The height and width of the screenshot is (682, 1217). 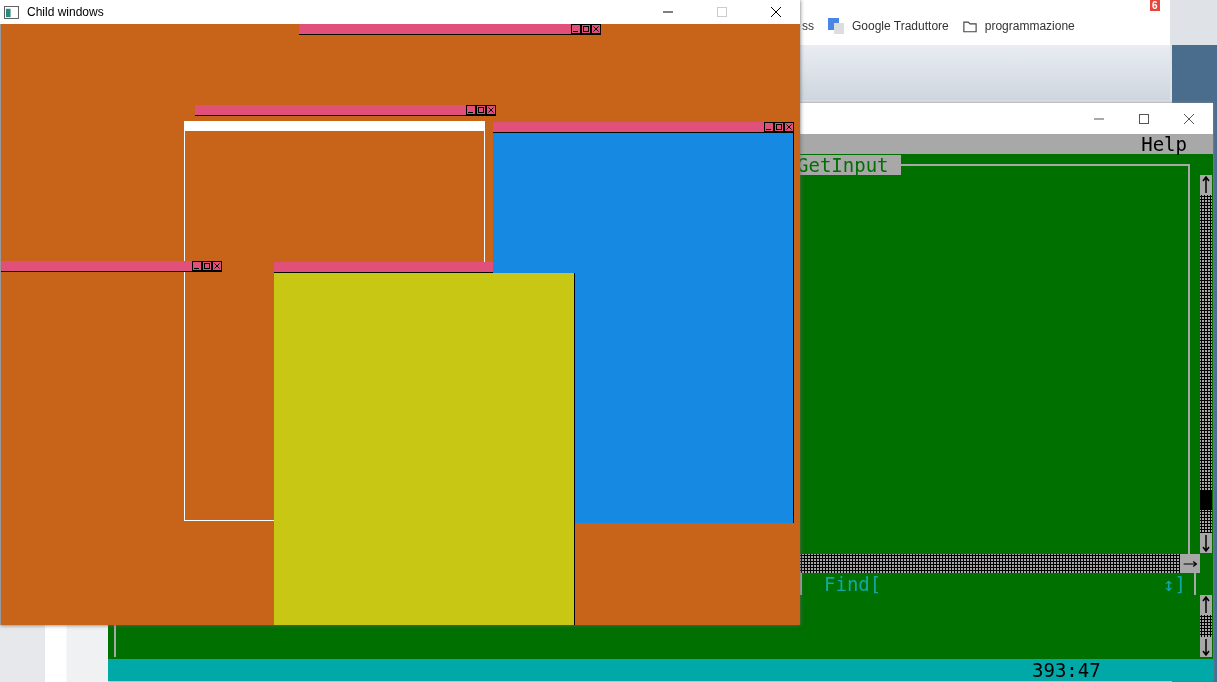 What do you see at coordinates (808, 26) in the screenshot?
I see `bookmark-link: ss` at bounding box center [808, 26].